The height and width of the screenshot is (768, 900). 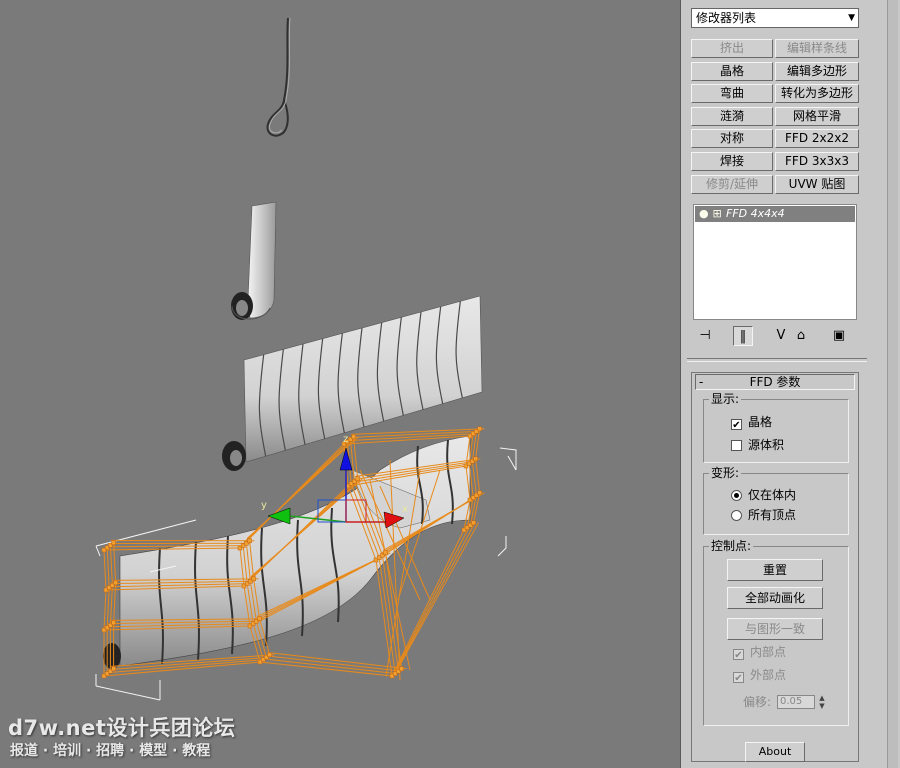 I want to click on rollout-header: - FFD 参数, so click(x=775, y=382).